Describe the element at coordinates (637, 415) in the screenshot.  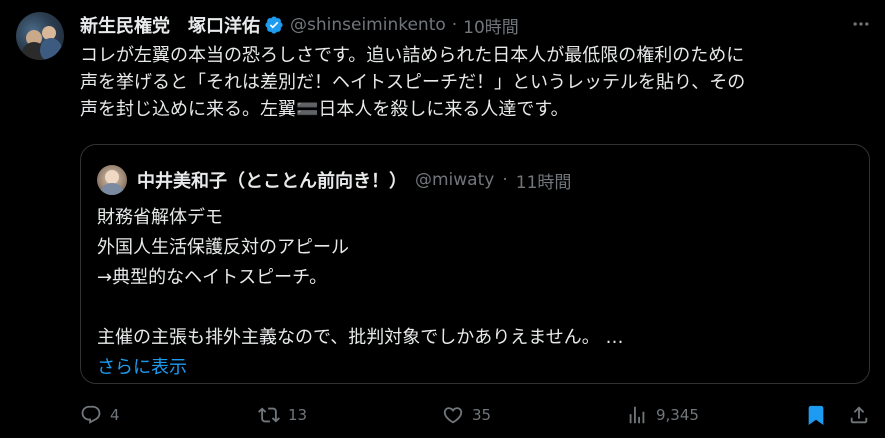
I see `views-icon` at that location.